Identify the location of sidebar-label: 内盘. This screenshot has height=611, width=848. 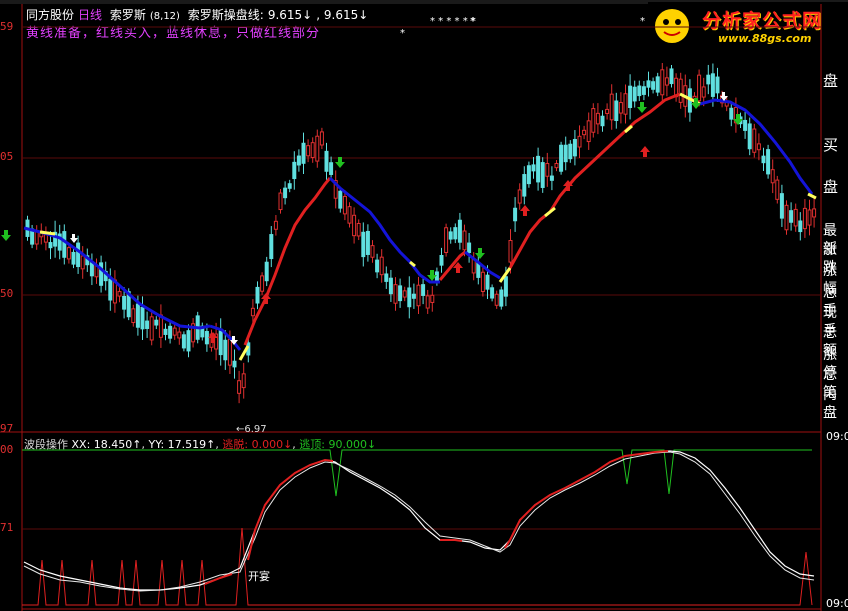
(830, 404).